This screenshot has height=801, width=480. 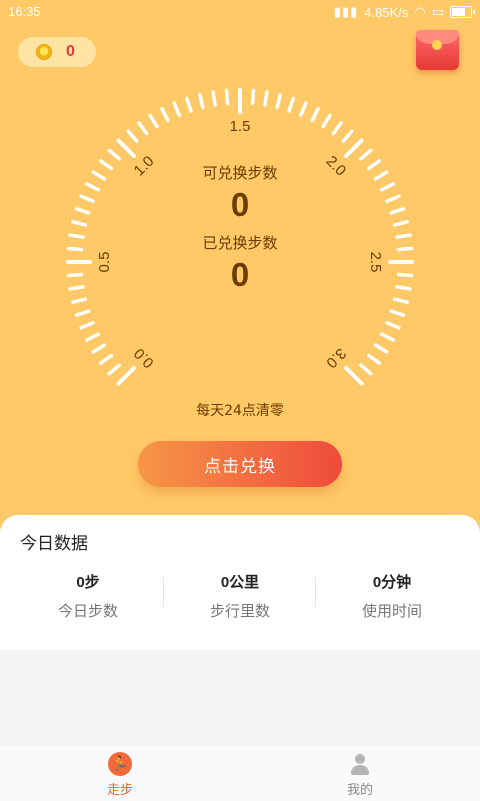 What do you see at coordinates (120, 764) in the screenshot?
I see `walk-icon: 🏃` at bounding box center [120, 764].